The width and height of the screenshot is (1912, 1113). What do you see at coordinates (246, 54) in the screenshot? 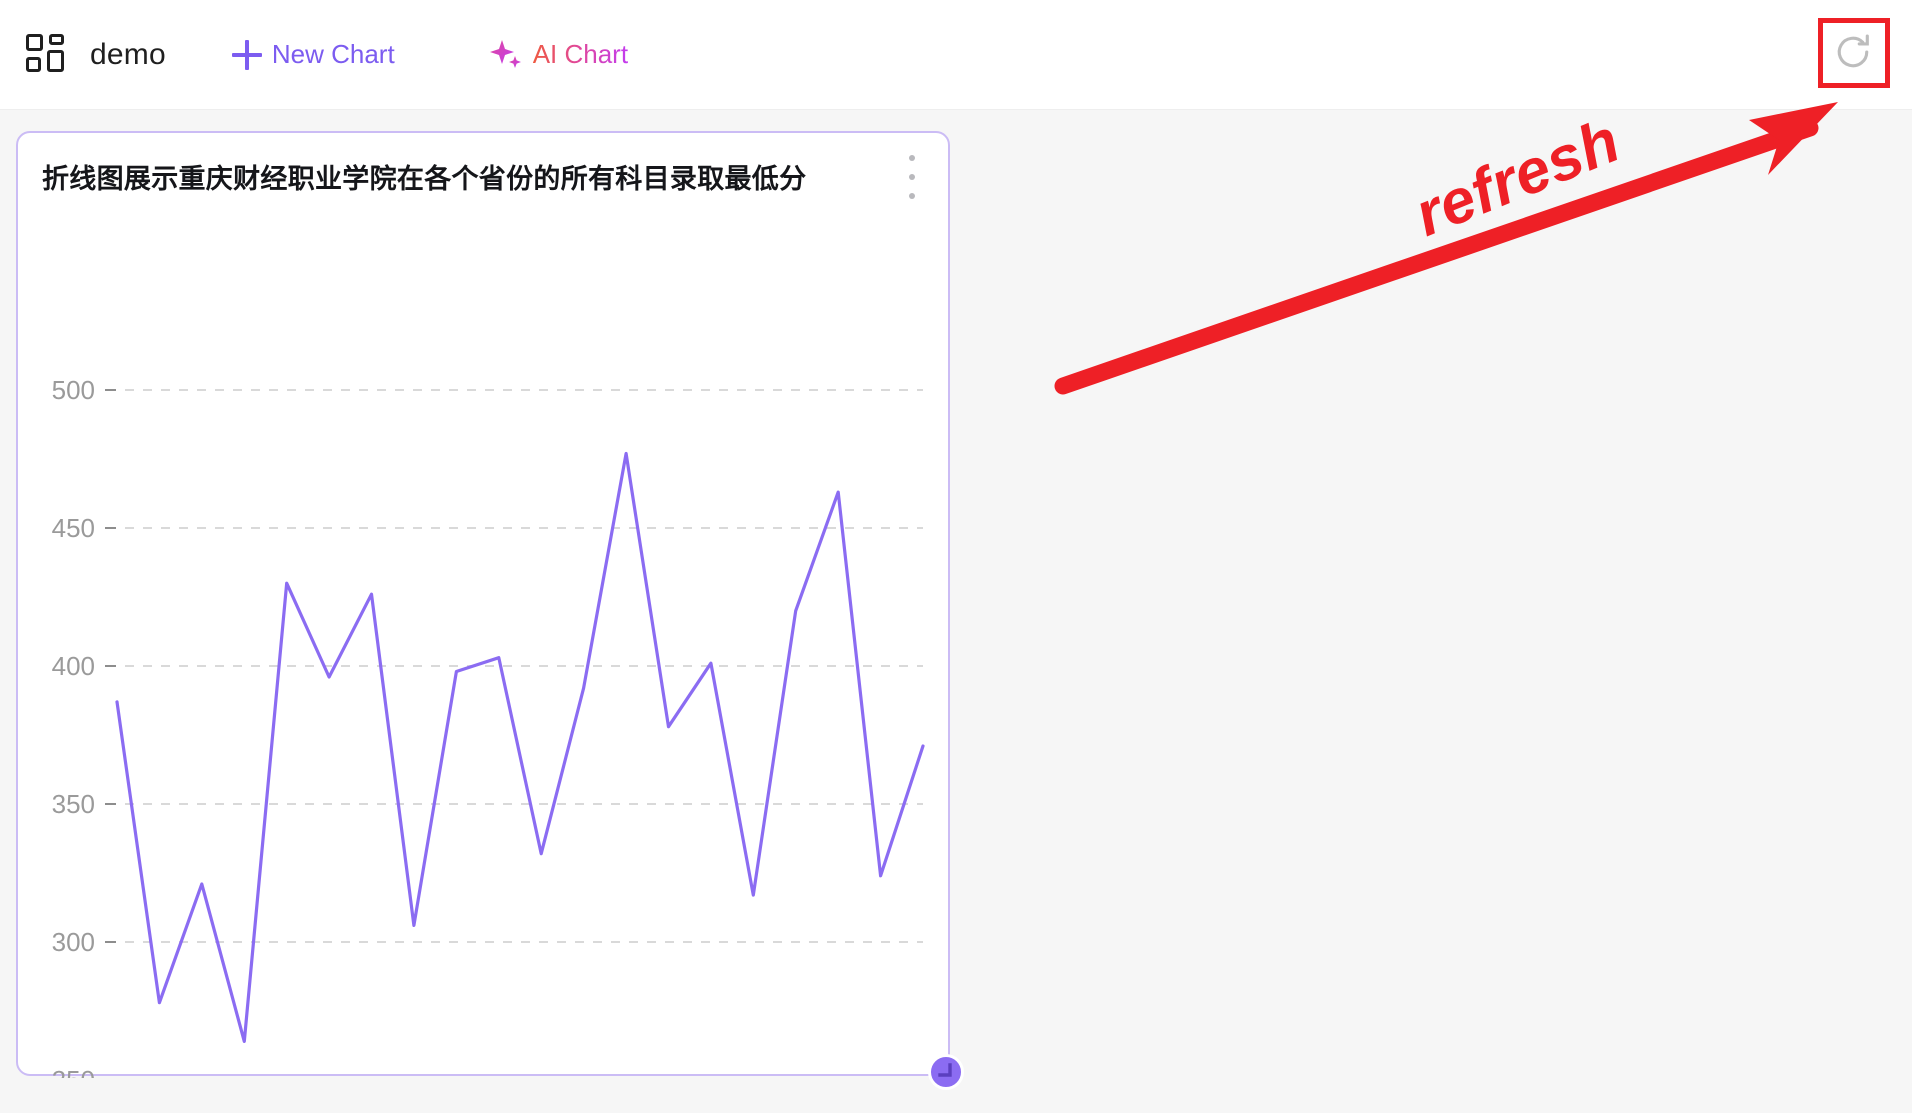
I see `plus-icon` at bounding box center [246, 54].